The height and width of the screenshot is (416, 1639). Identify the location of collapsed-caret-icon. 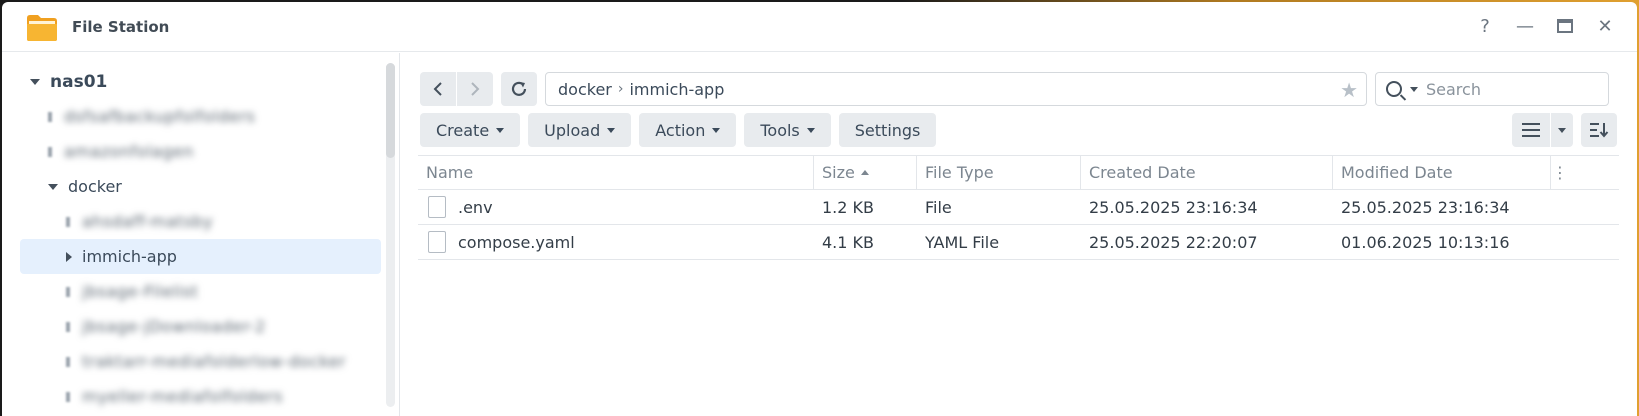
(69, 256).